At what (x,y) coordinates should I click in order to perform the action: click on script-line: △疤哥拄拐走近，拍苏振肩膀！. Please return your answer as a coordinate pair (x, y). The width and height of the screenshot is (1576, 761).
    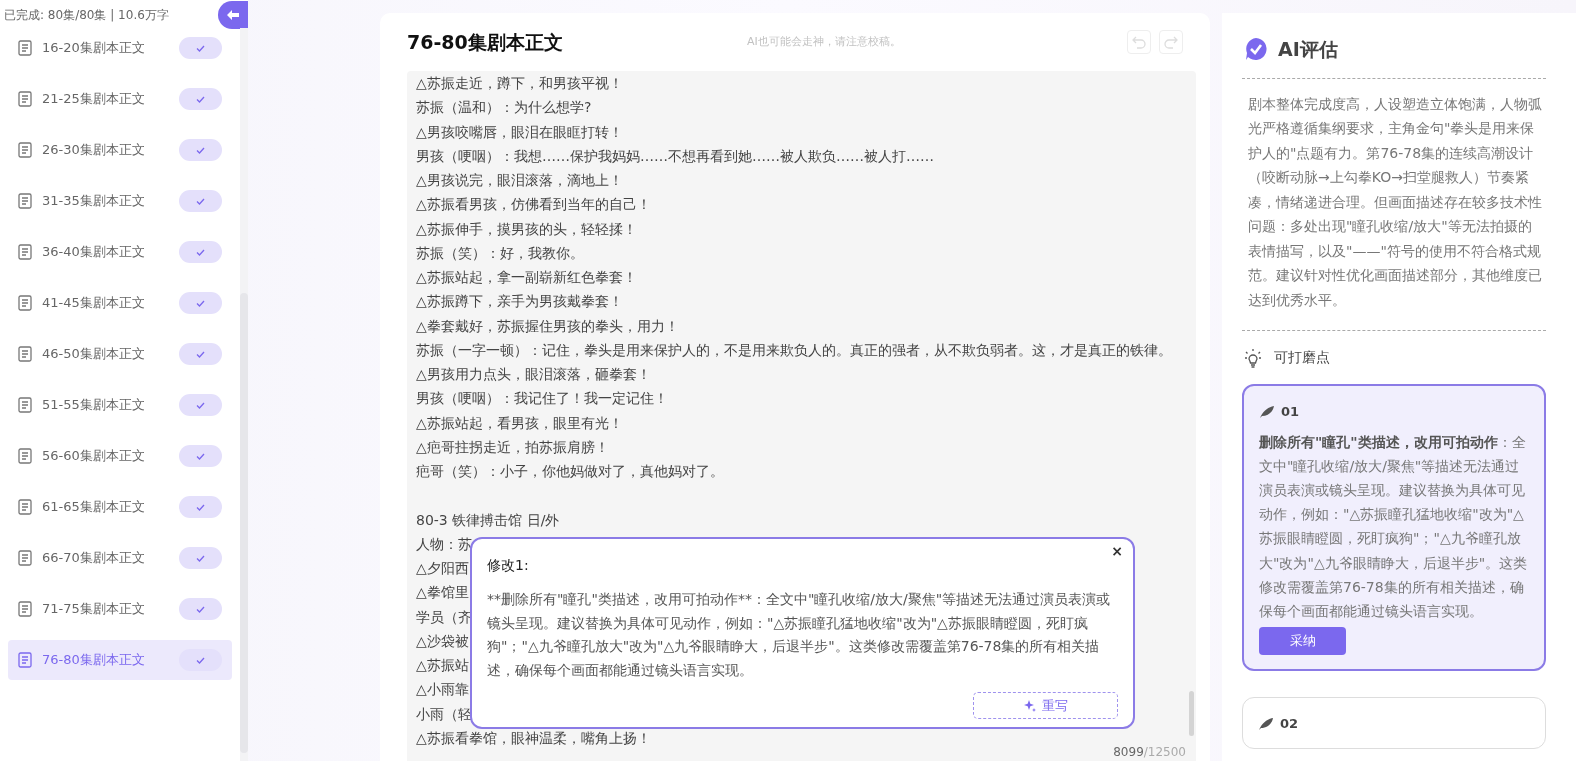
    Looking at the image, I should click on (512, 447).